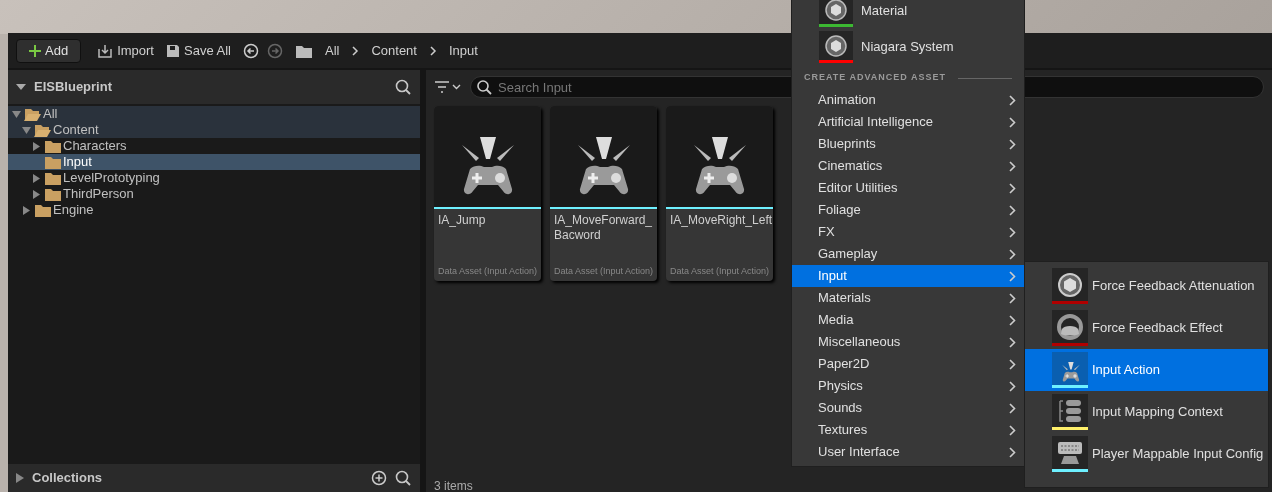 The height and width of the screenshot is (492, 1272). Describe the element at coordinates (721, 220) in the screenshot. I see `asset-name: IA_MoveRight_Left` at that location.